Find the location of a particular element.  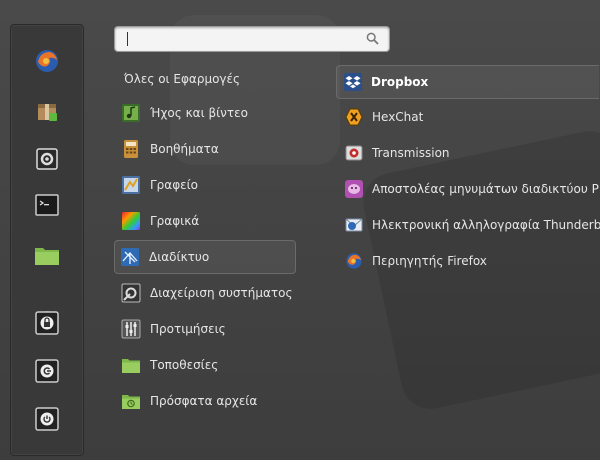

category-label: Γραφικά is located at coordinates (175, 221).